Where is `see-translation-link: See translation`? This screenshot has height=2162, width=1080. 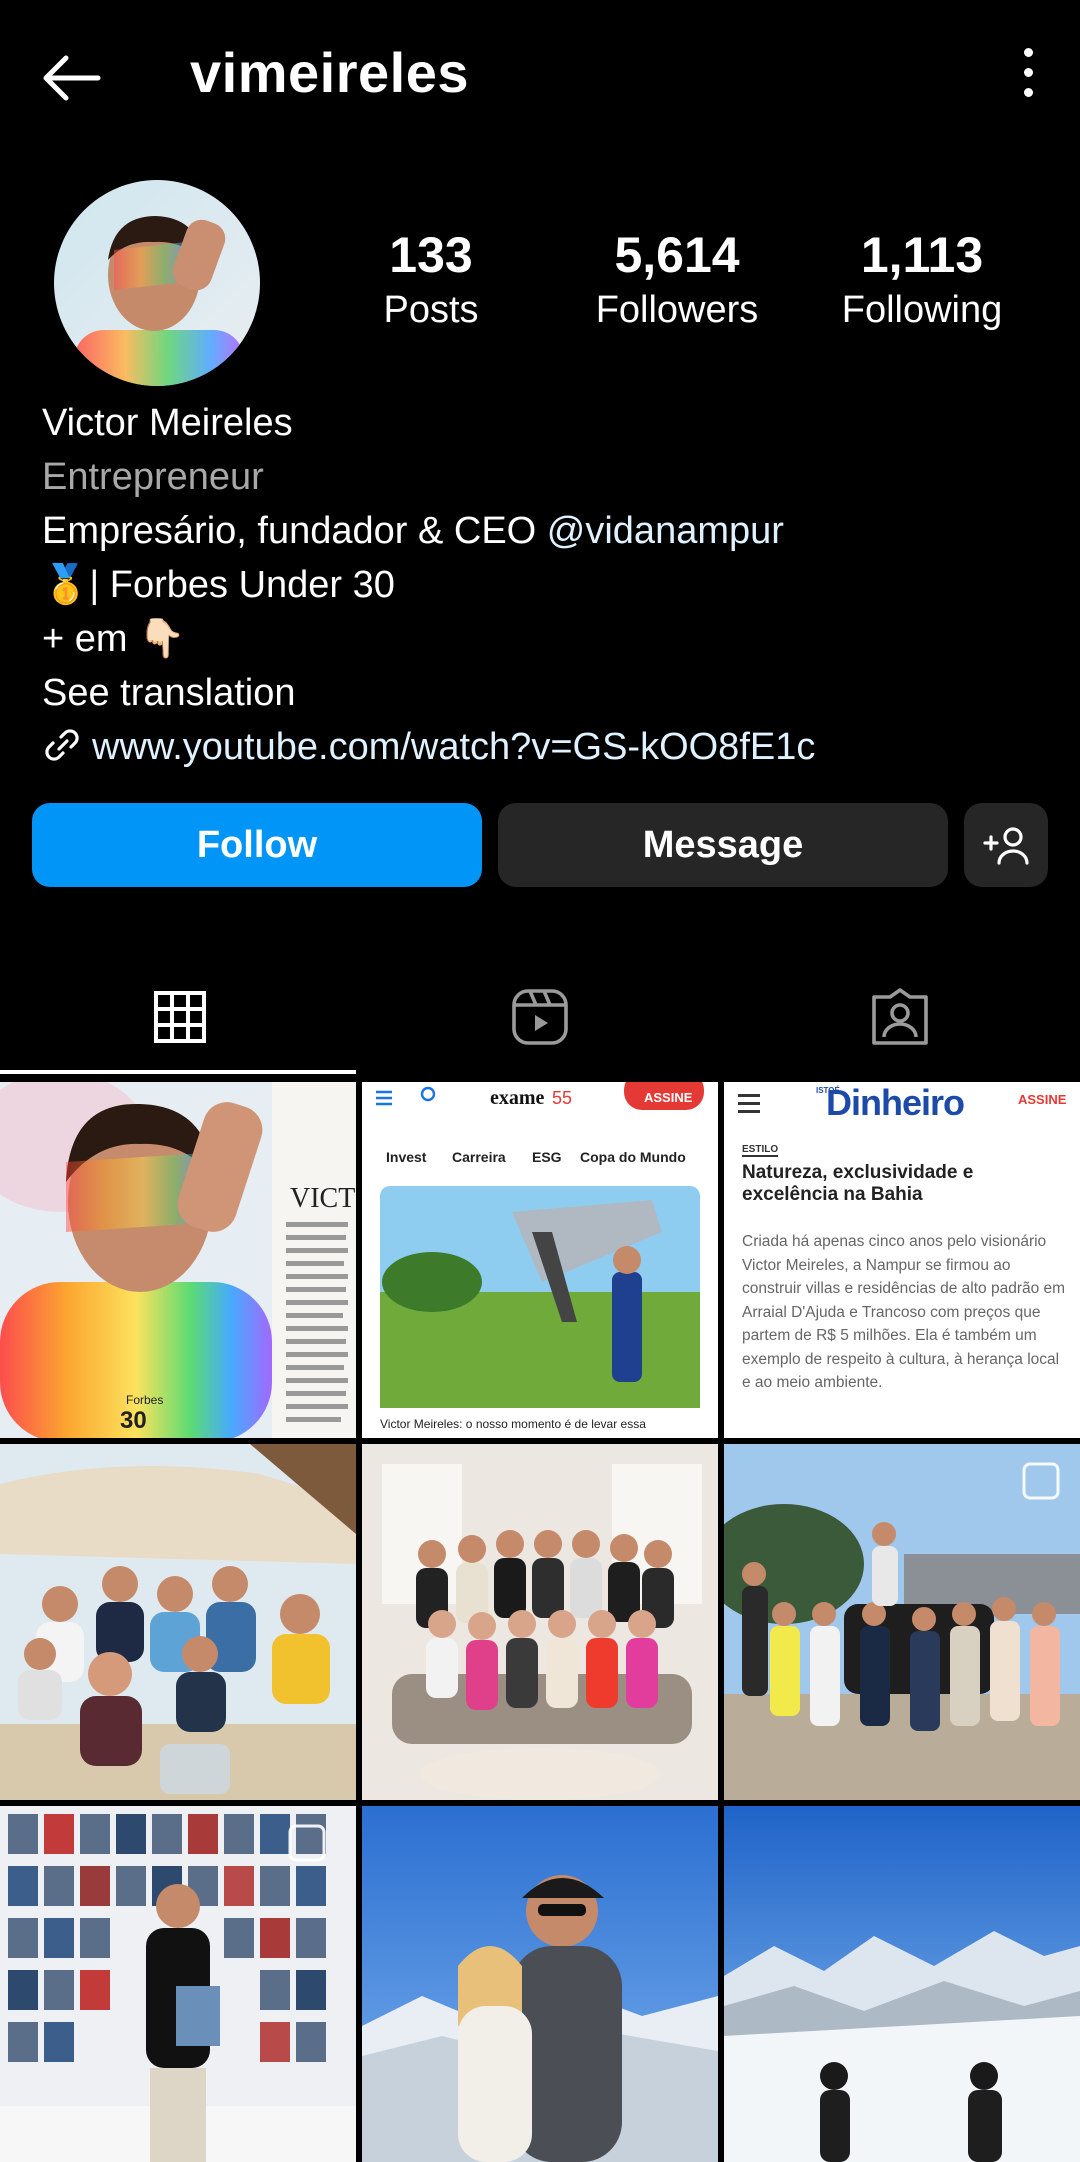 see-translation-link: See translation is located at coordinates (542, 693).